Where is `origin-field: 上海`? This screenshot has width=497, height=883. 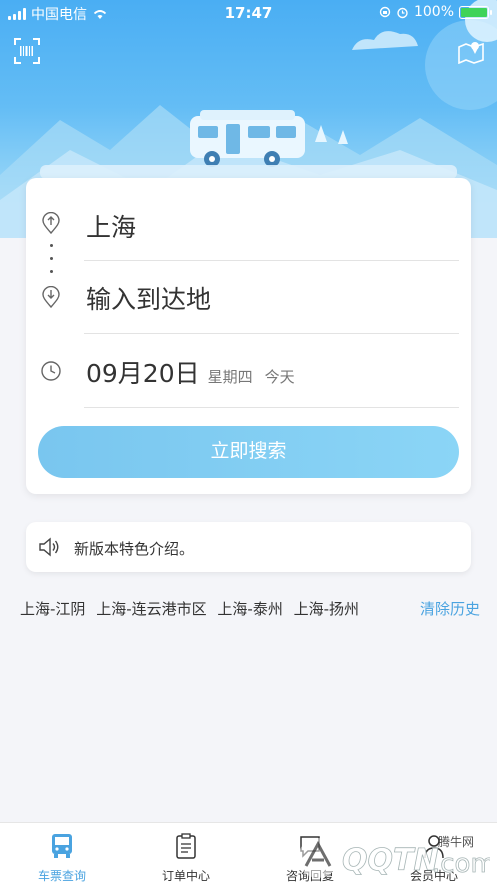
origin-field: 上海 is located at coordinates (271, 230).